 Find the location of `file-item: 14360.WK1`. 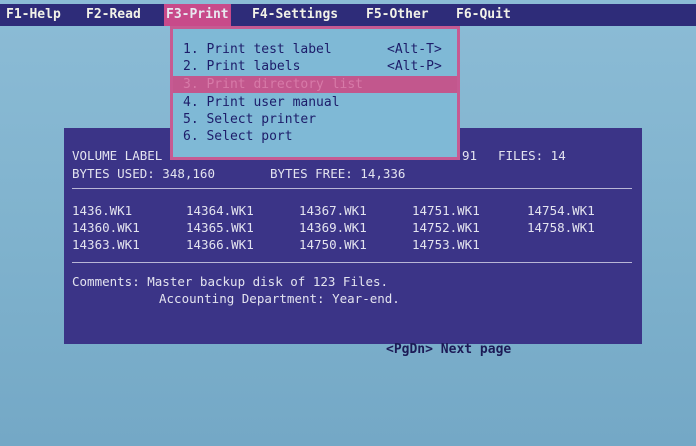

file-item: 14360.WK1 is located at coordinates (106, 227).